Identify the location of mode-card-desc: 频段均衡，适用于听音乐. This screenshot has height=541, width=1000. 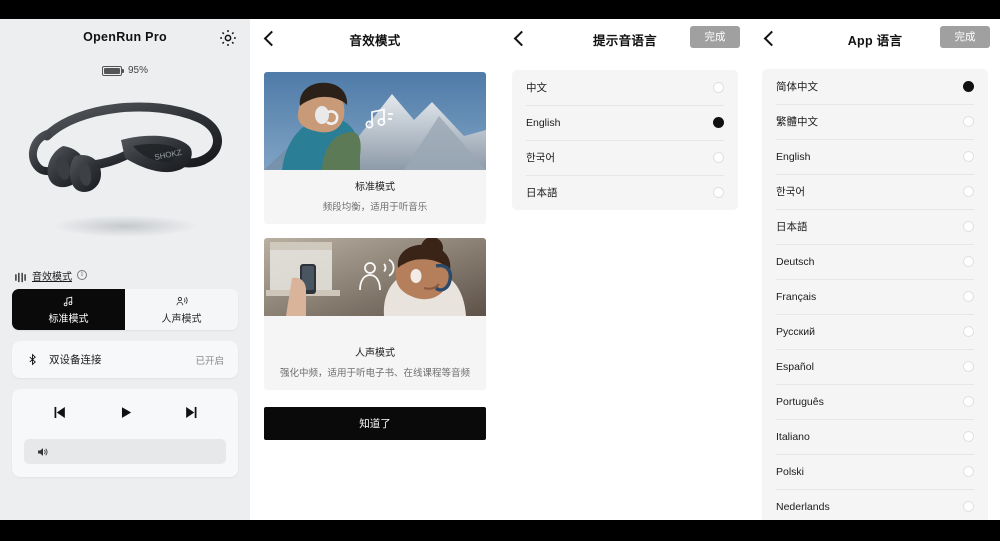
(375, 207).